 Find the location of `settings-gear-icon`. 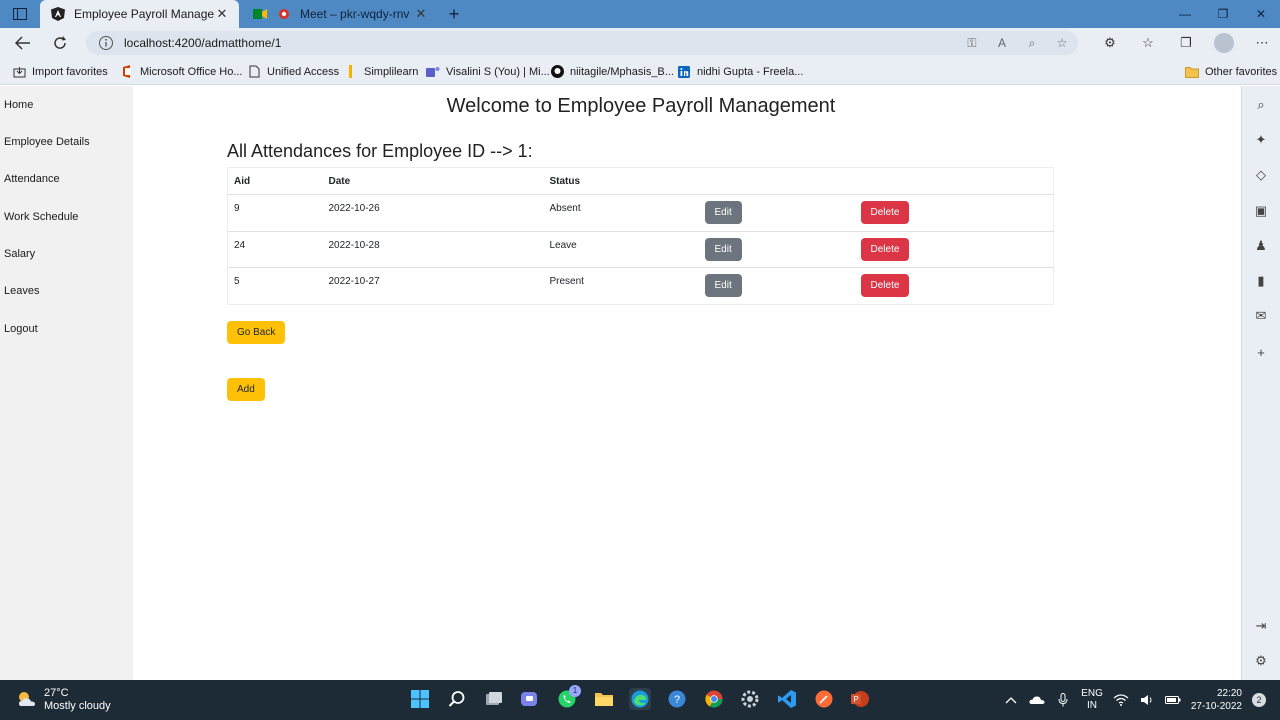

settings-gear-icon is located at coordinates (750, 699).